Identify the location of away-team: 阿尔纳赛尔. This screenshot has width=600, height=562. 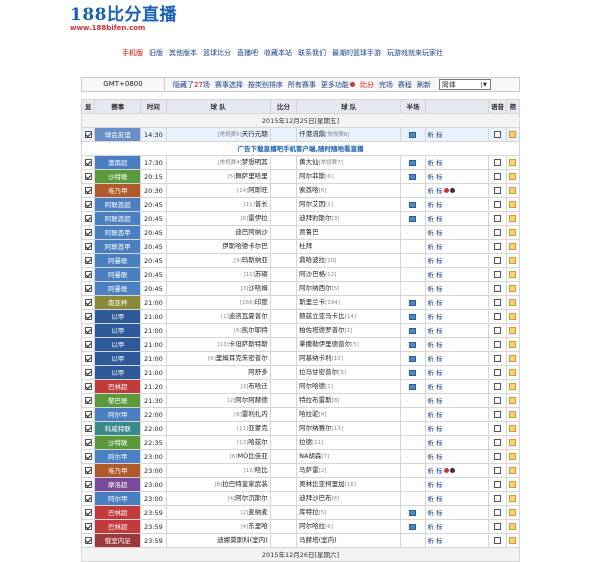
(315, 428).